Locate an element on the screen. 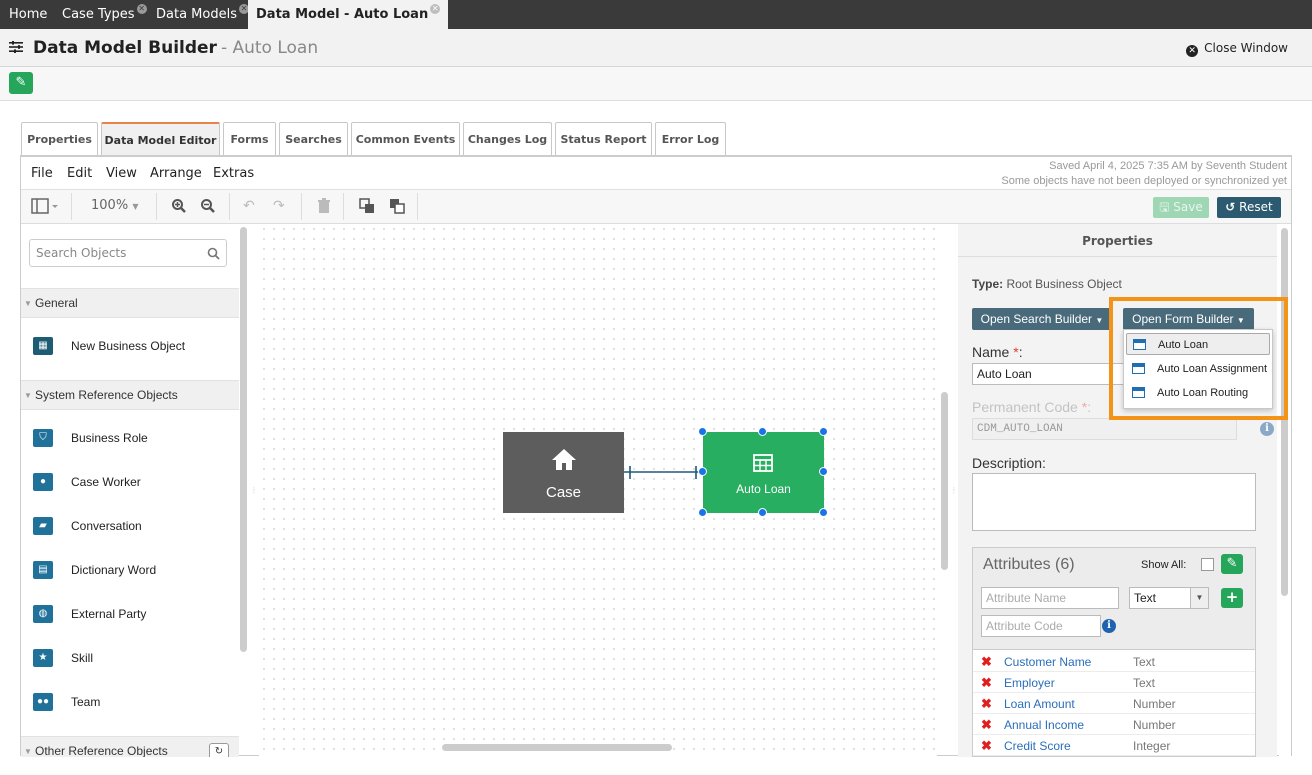 This screenshot has height=775, width=1312. form-icon is located at coordinates (1138, 392).